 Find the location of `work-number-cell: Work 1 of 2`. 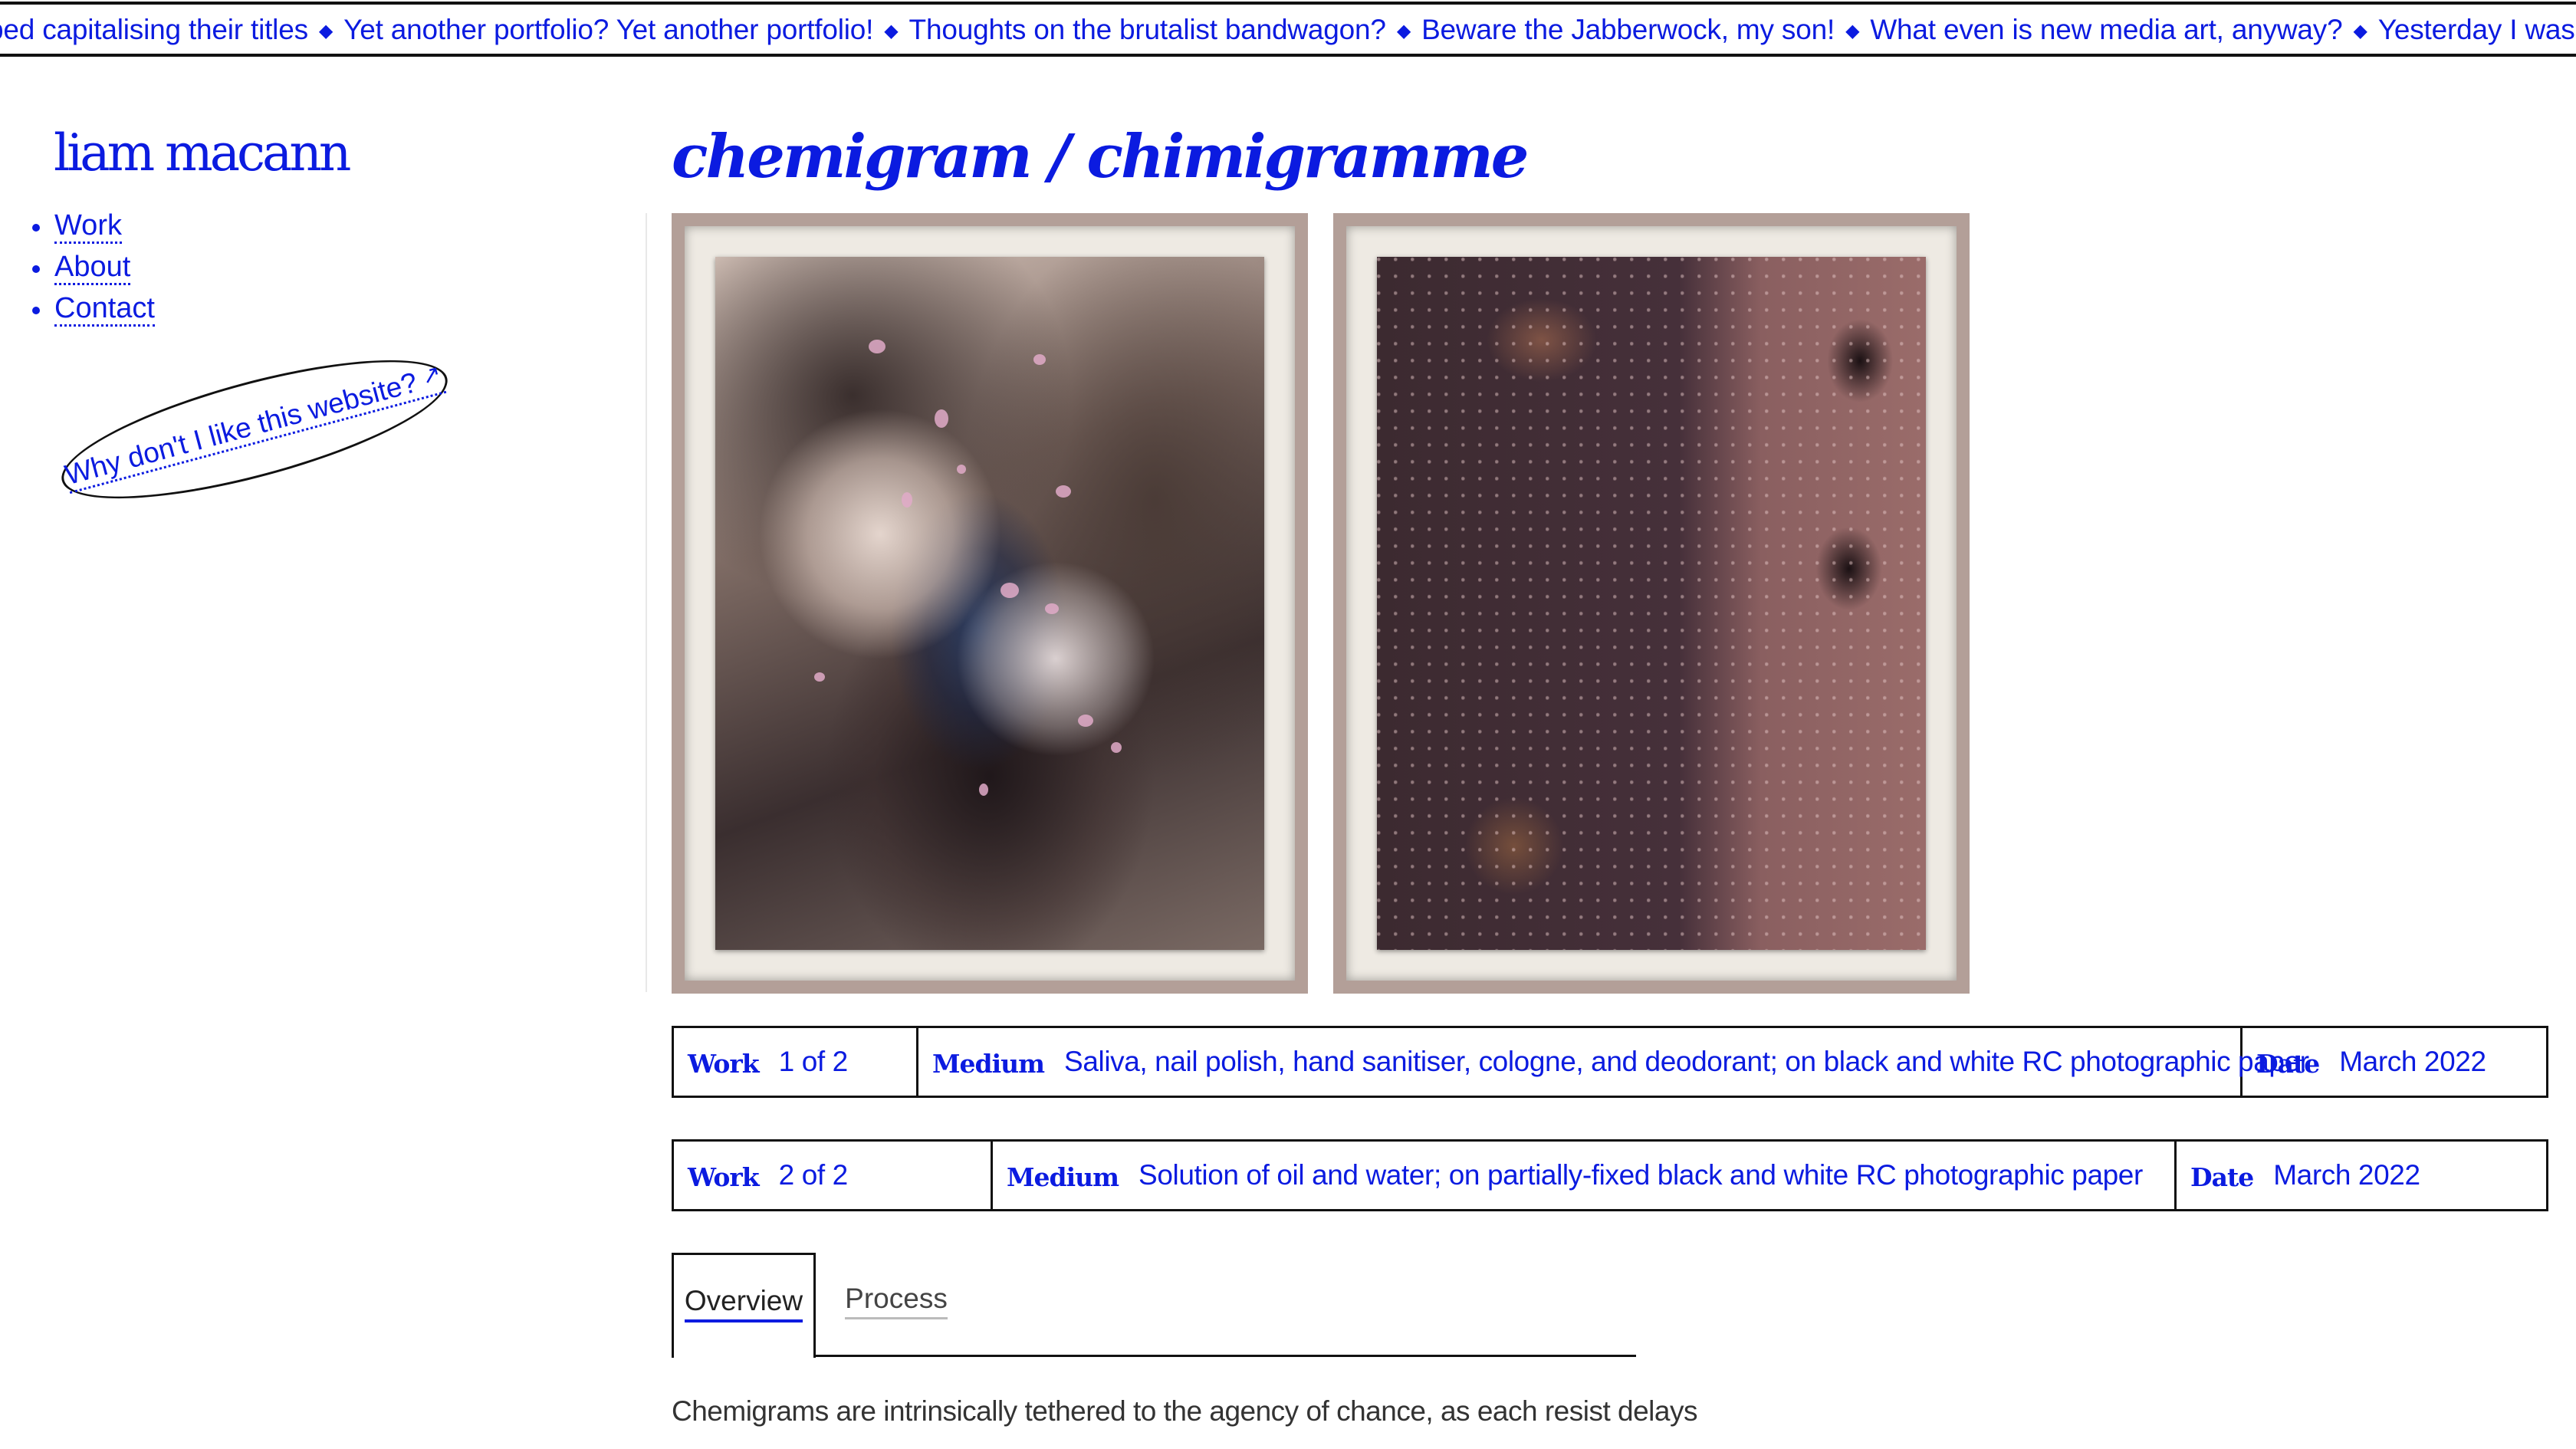

work-number-cell: Work 1 of 2 is located at coordinates (796, 1062).